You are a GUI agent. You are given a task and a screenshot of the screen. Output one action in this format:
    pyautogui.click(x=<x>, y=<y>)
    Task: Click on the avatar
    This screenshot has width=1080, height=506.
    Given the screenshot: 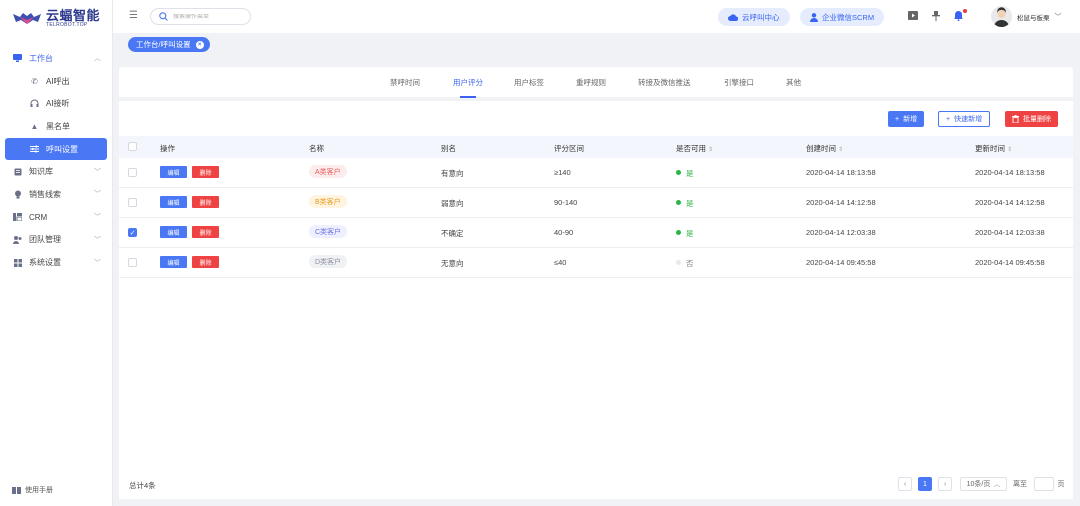 What is the action you would take?
    pyautogui.click(x=1001, y=16)
    